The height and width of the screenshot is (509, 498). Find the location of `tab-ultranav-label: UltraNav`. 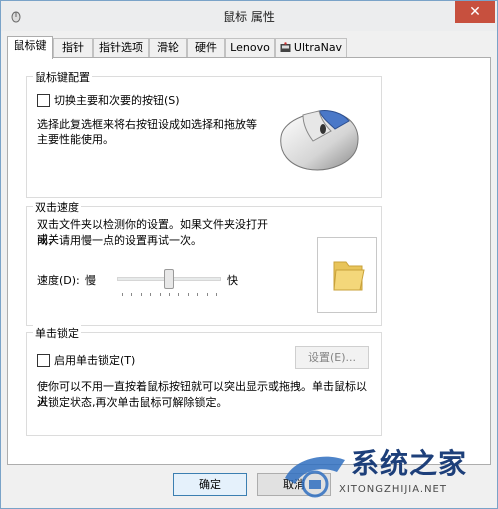

tab-ultranav-label: UltraNav is located at coordinates (318, 47).